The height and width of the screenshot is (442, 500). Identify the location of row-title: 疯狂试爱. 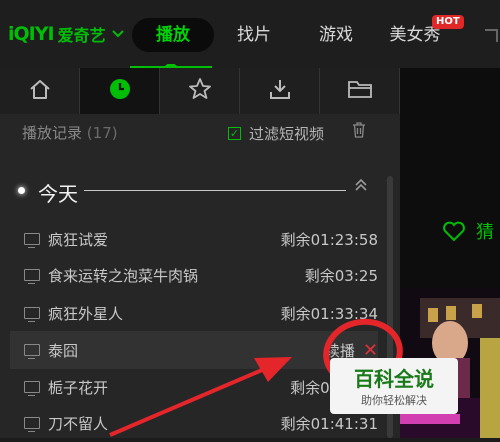
(78, 239).